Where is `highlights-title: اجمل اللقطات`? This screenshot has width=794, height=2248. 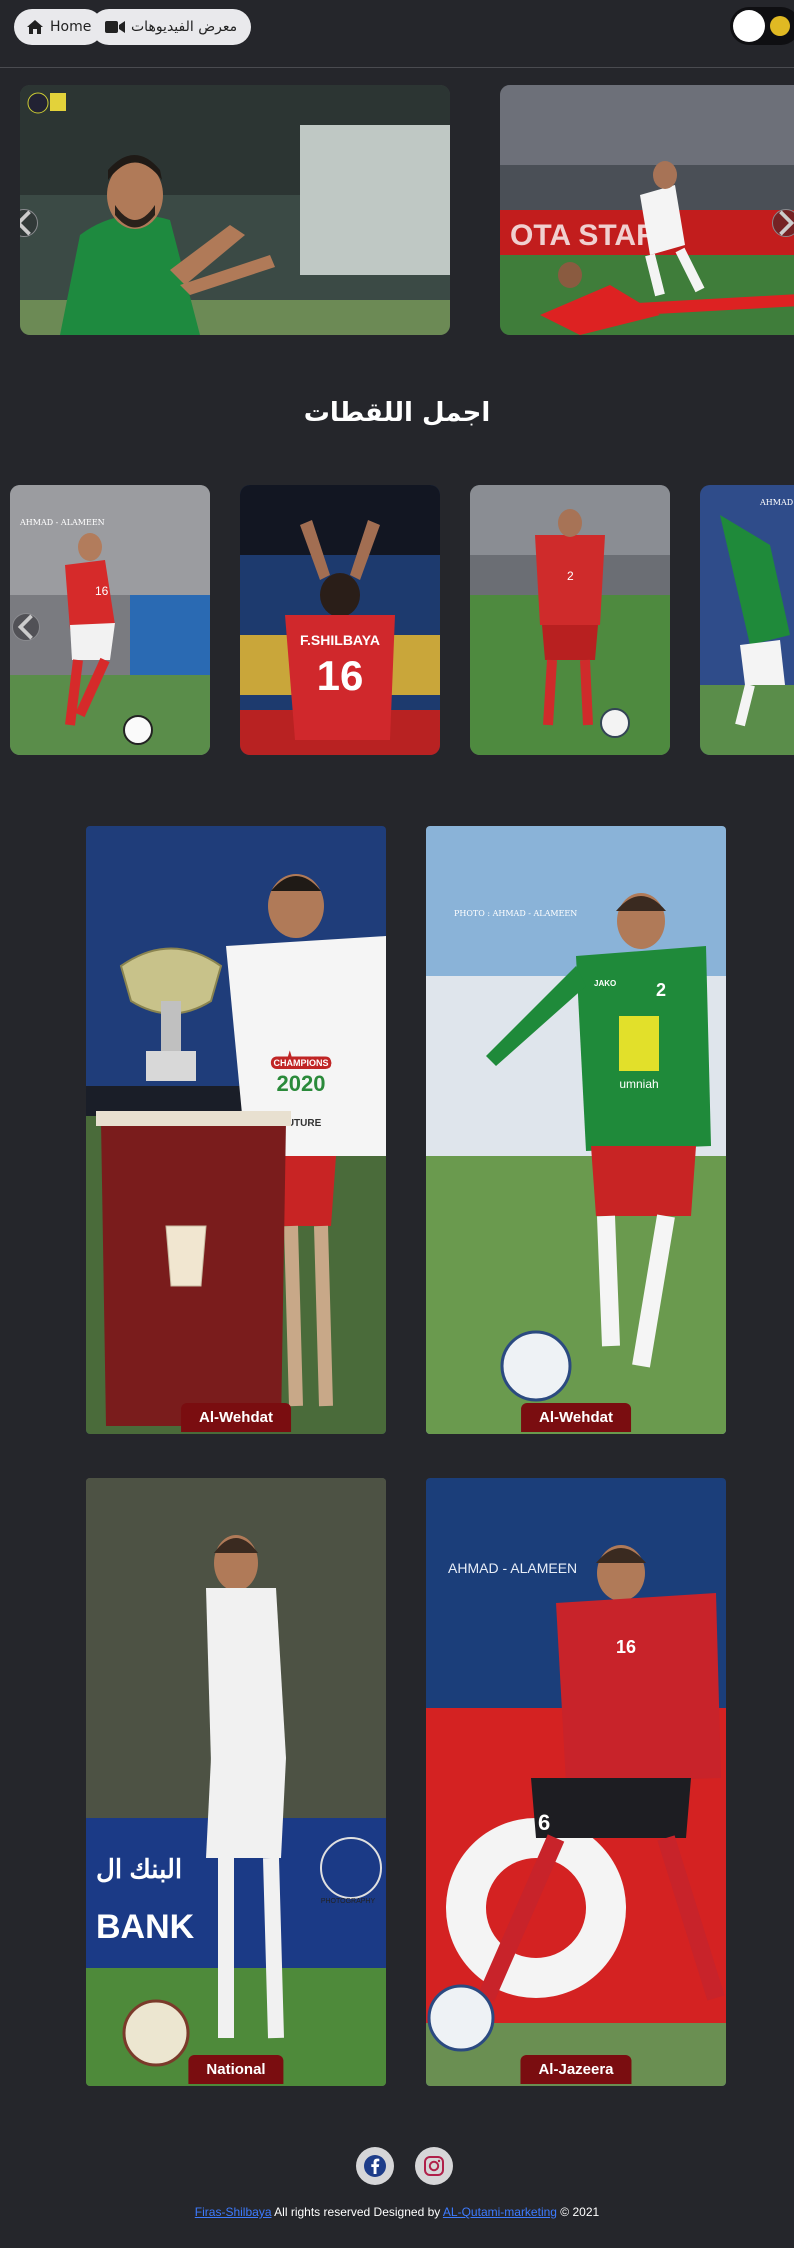 highlights-title: اجمل اللقطات is located at coordinates (397, 413).